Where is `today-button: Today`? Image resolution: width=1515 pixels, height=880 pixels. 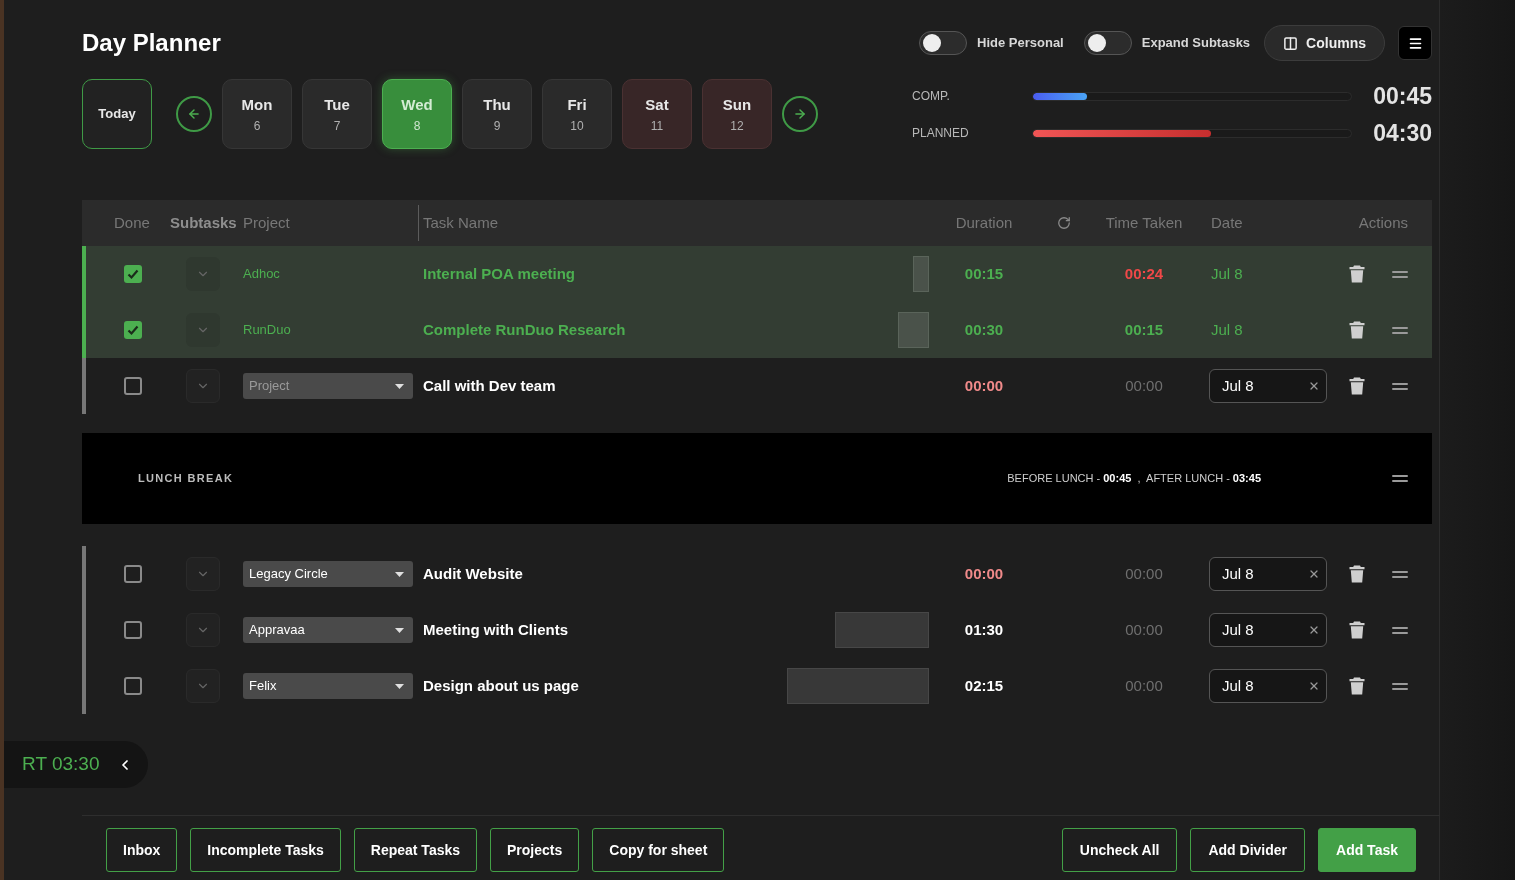 today-button: Today is located at coordinates (117, 114).